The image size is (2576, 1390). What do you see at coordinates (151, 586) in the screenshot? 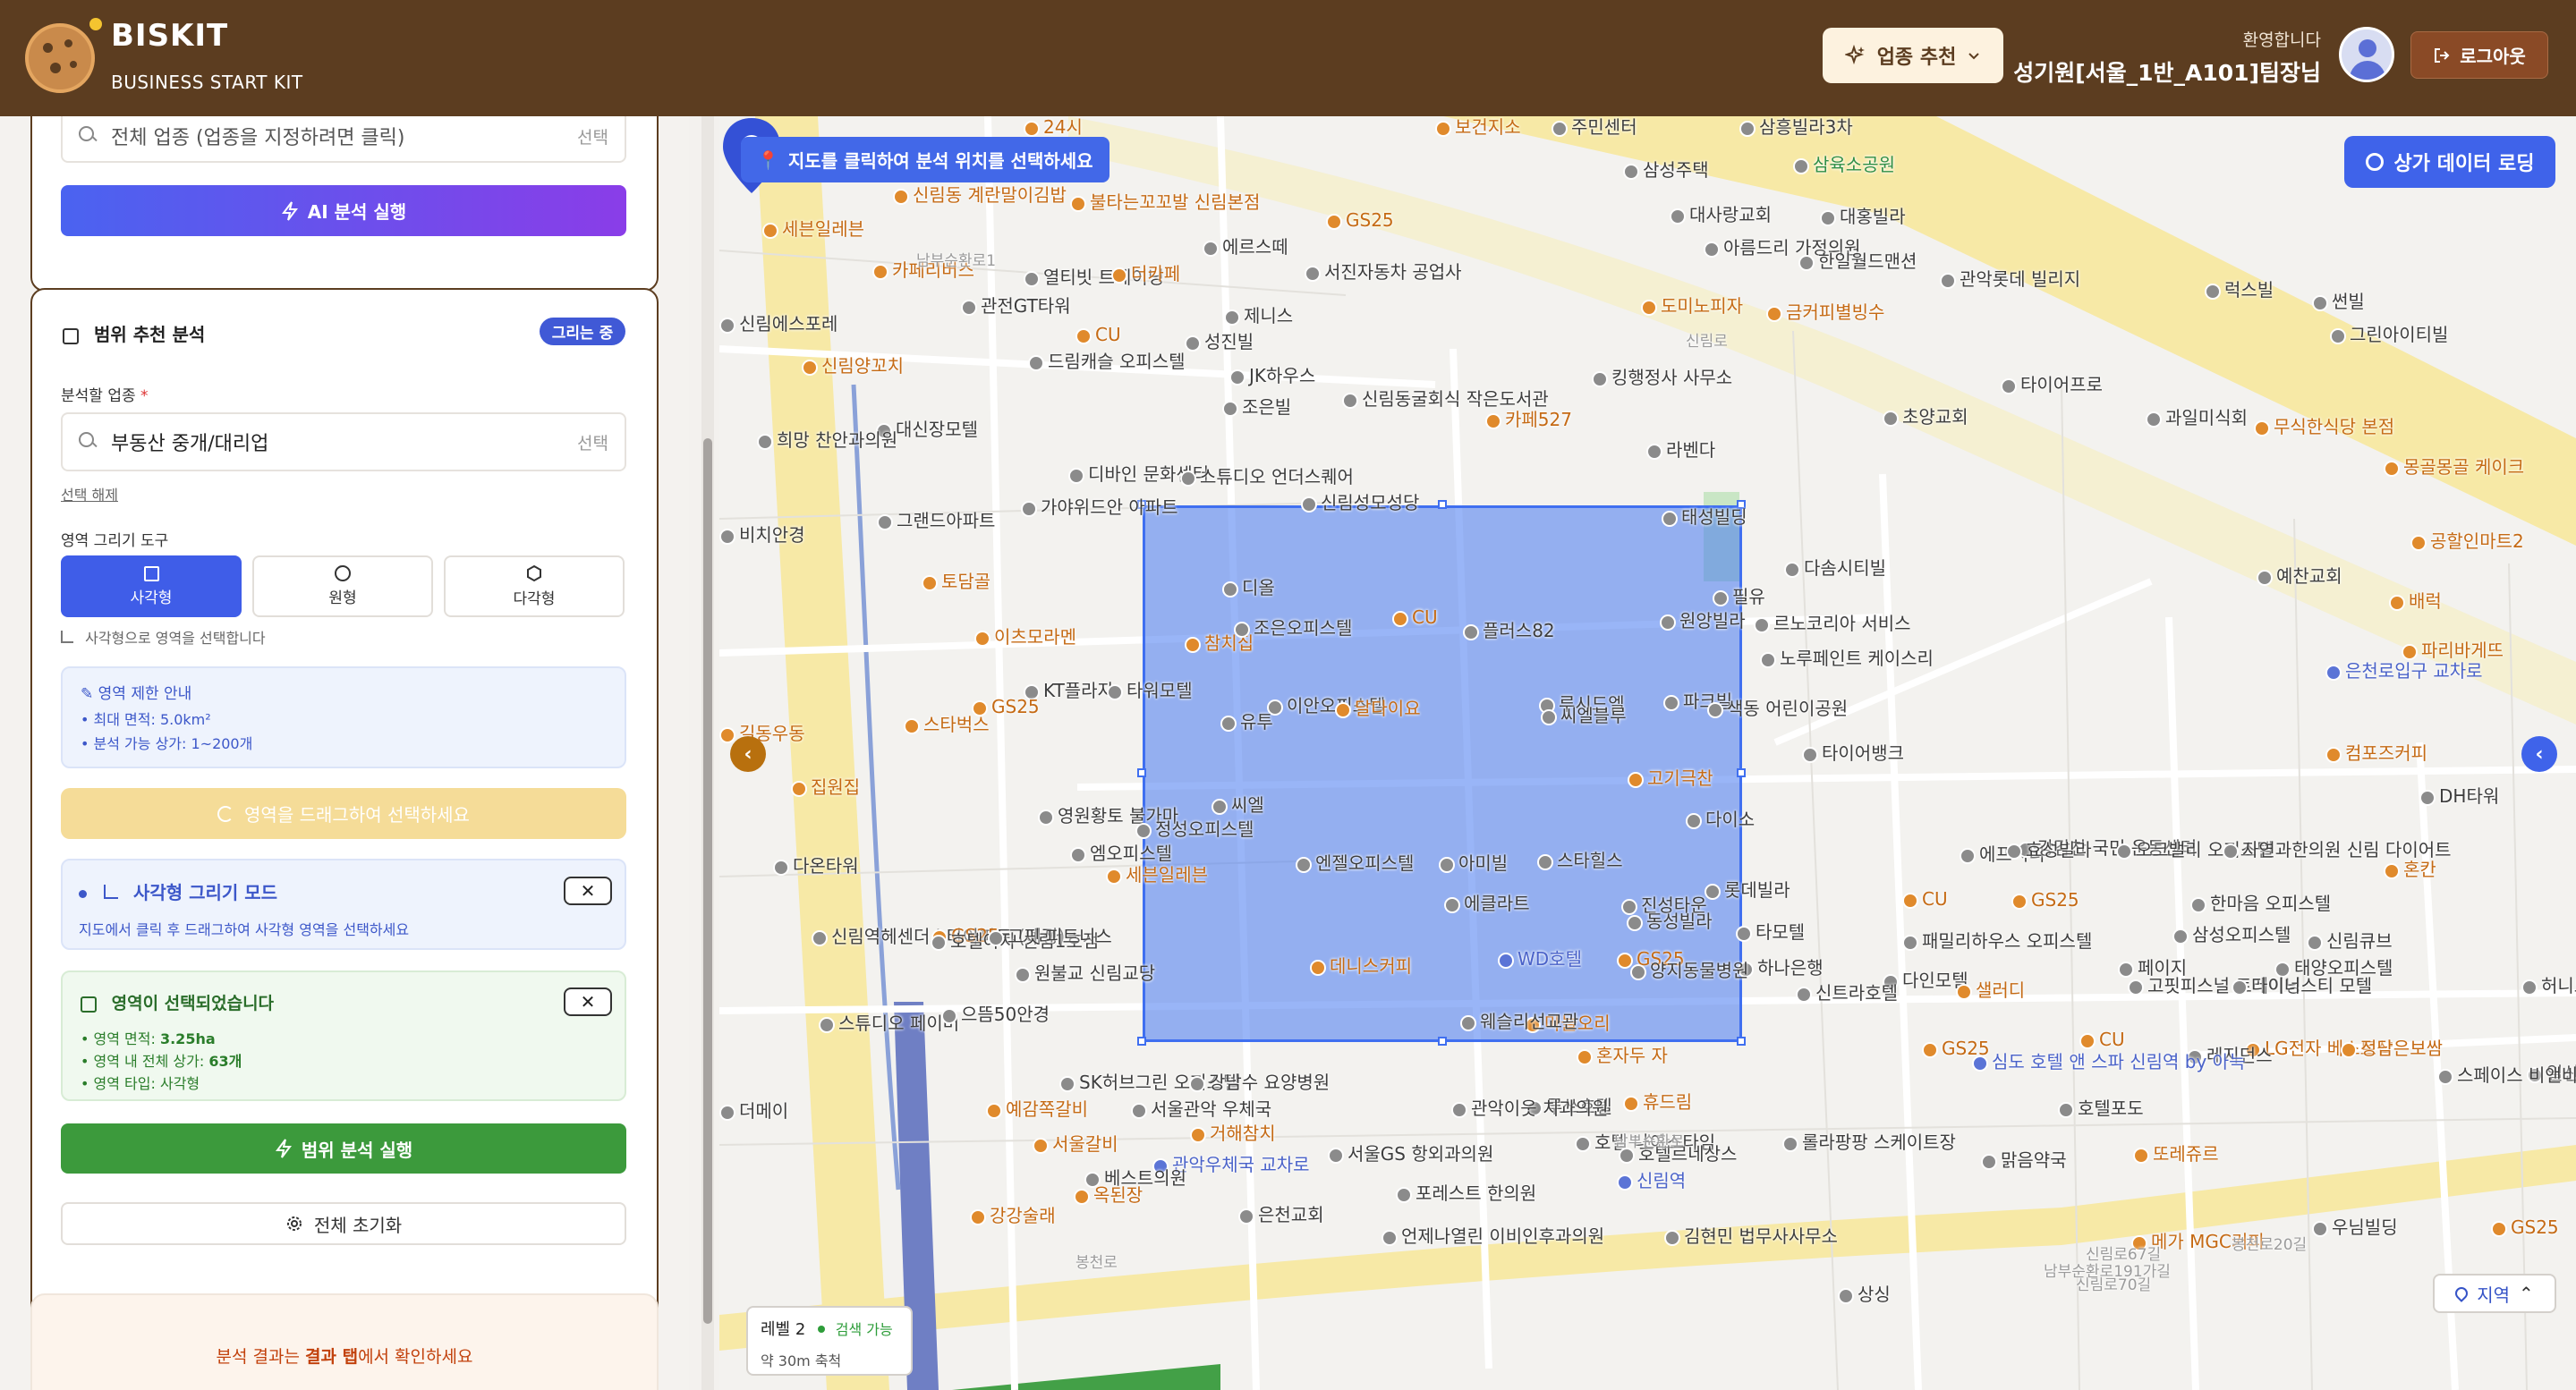
I see `tool-rectangle-button: 사각형` at bounding box center [151, 586].